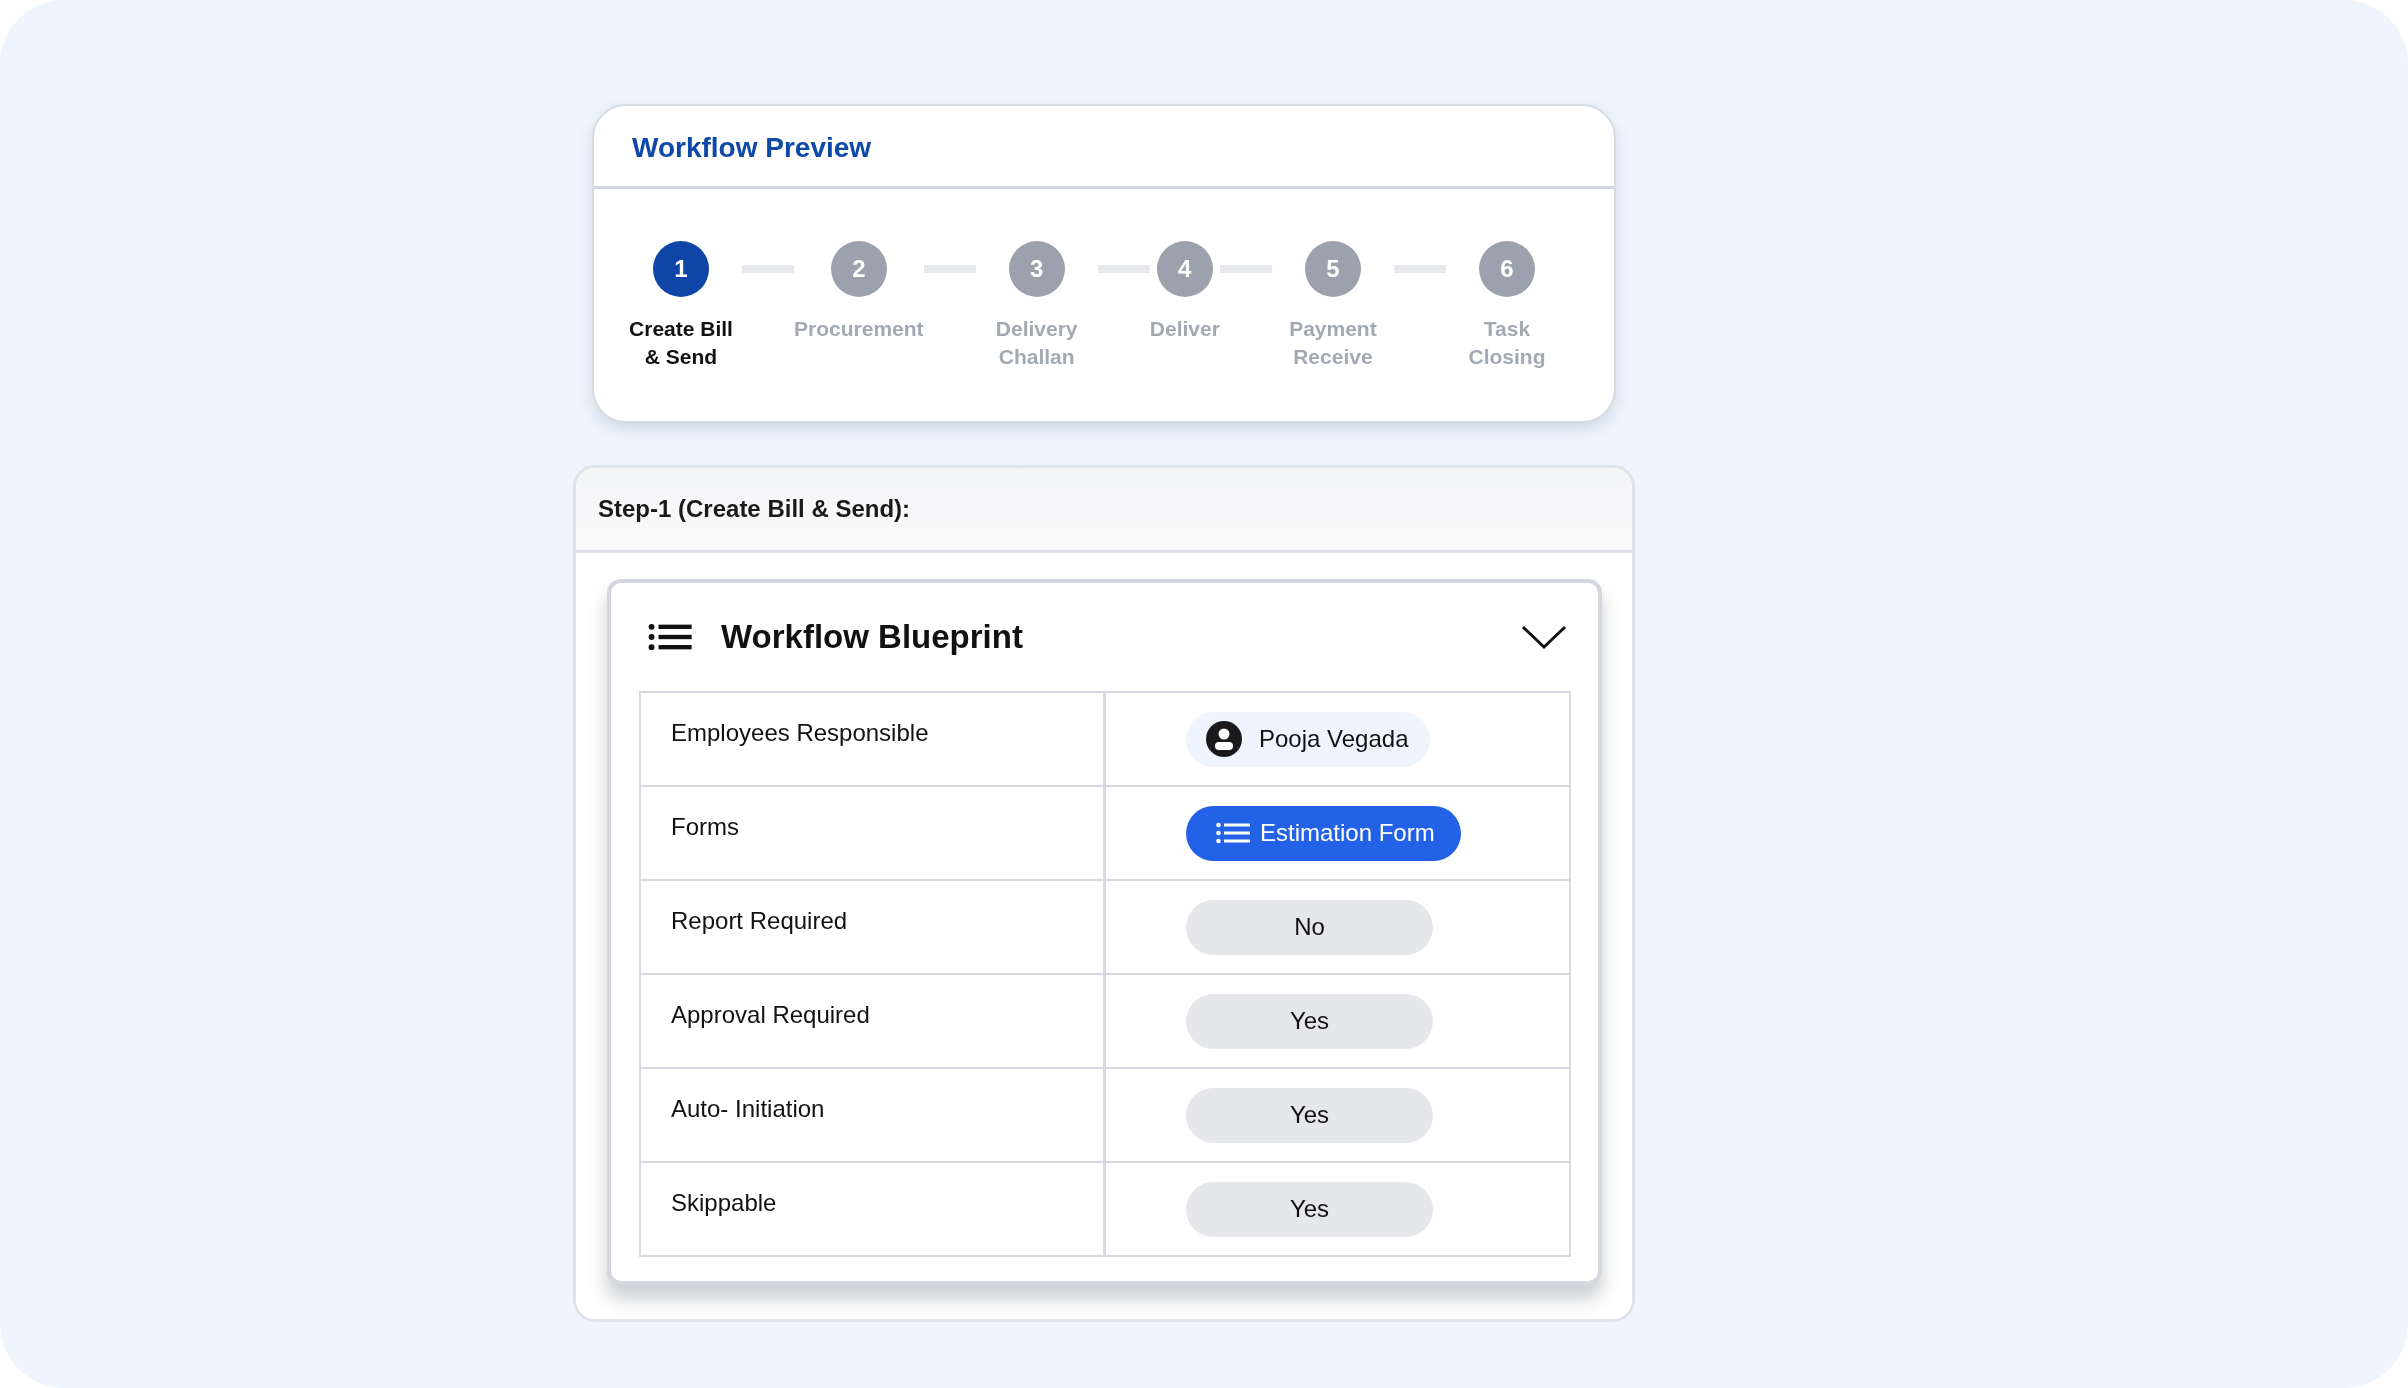 The image size is (2408, 1388). What do you see at coordinates (770, 1014) in the screenshot?
I see `field-label: Approval Required` at bounding box center [770, 1014].